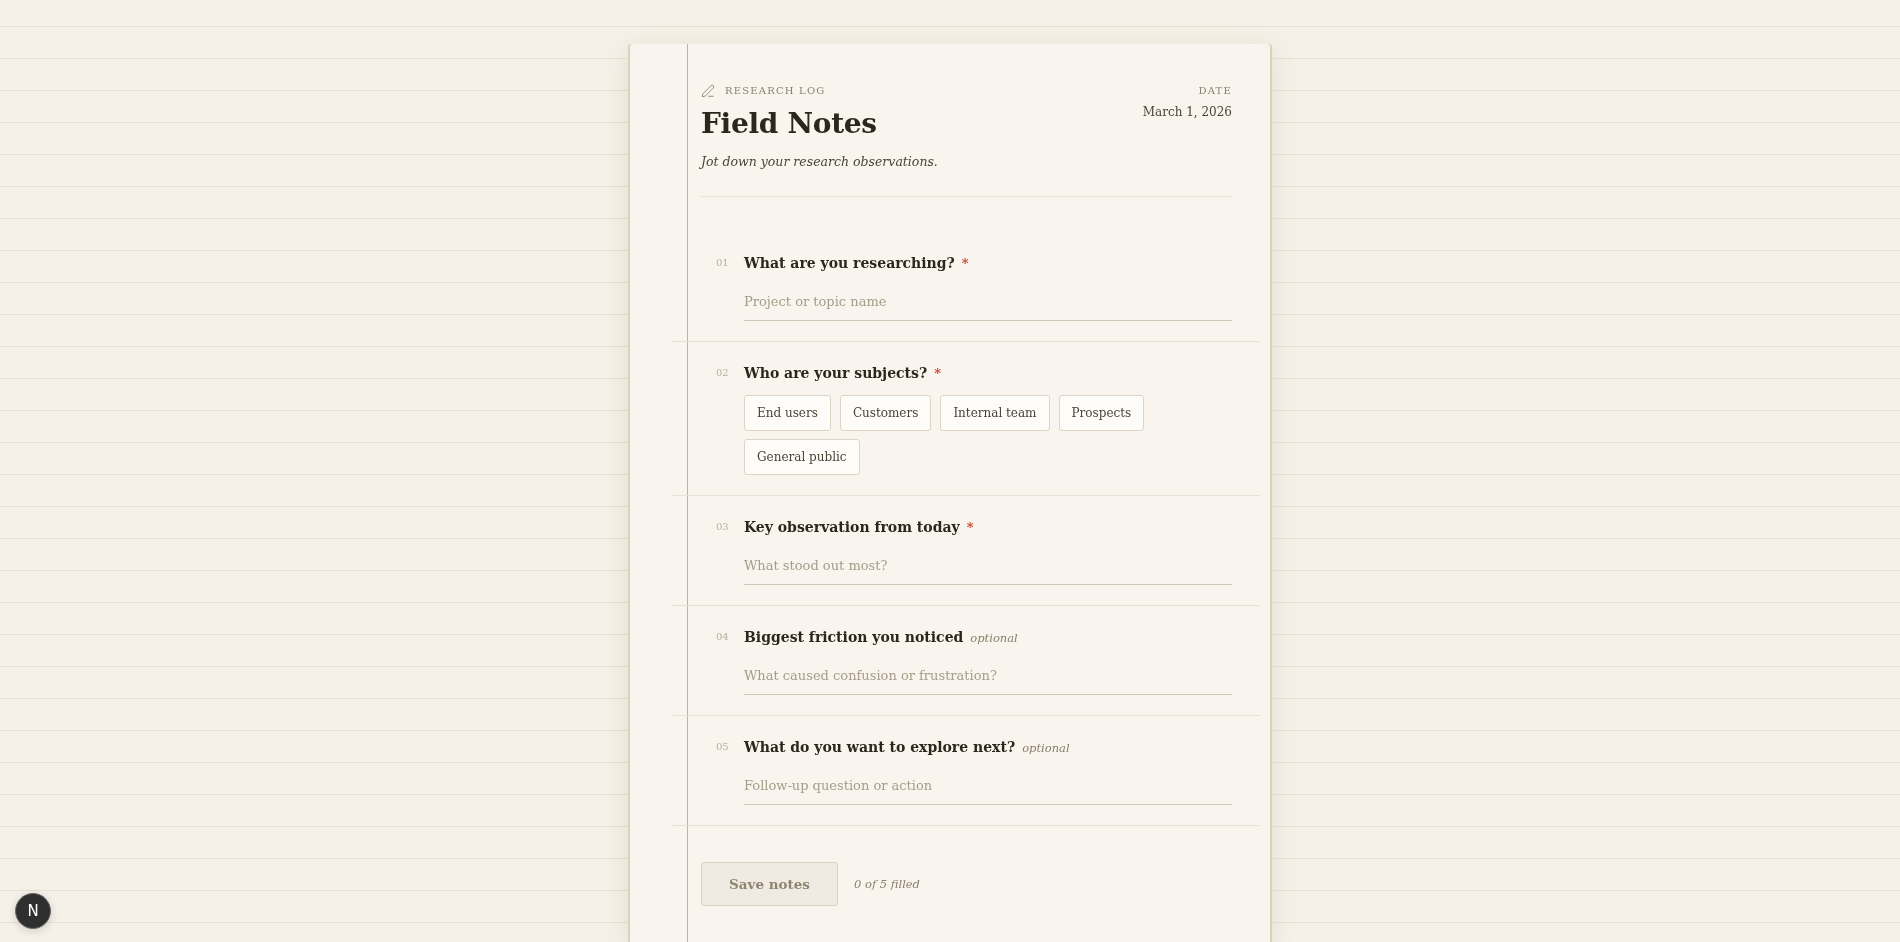  Describe the element at coordinates (722, 747) in the screenshot. I see `question-number: 05` at that location.